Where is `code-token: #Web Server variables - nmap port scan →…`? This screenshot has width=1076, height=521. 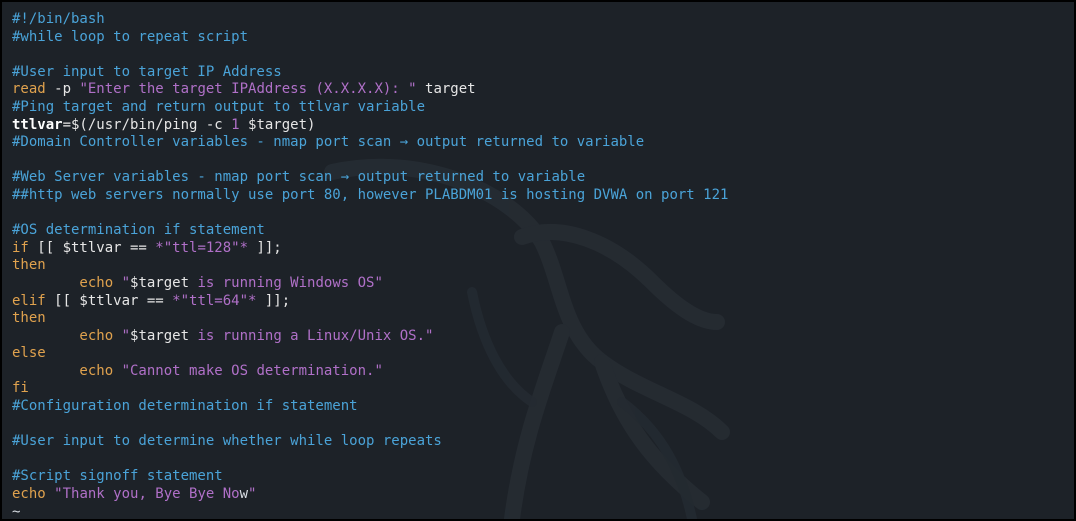
code-token: #Web Server variables - nmap port scan →… is located at coordinates (299, 177).